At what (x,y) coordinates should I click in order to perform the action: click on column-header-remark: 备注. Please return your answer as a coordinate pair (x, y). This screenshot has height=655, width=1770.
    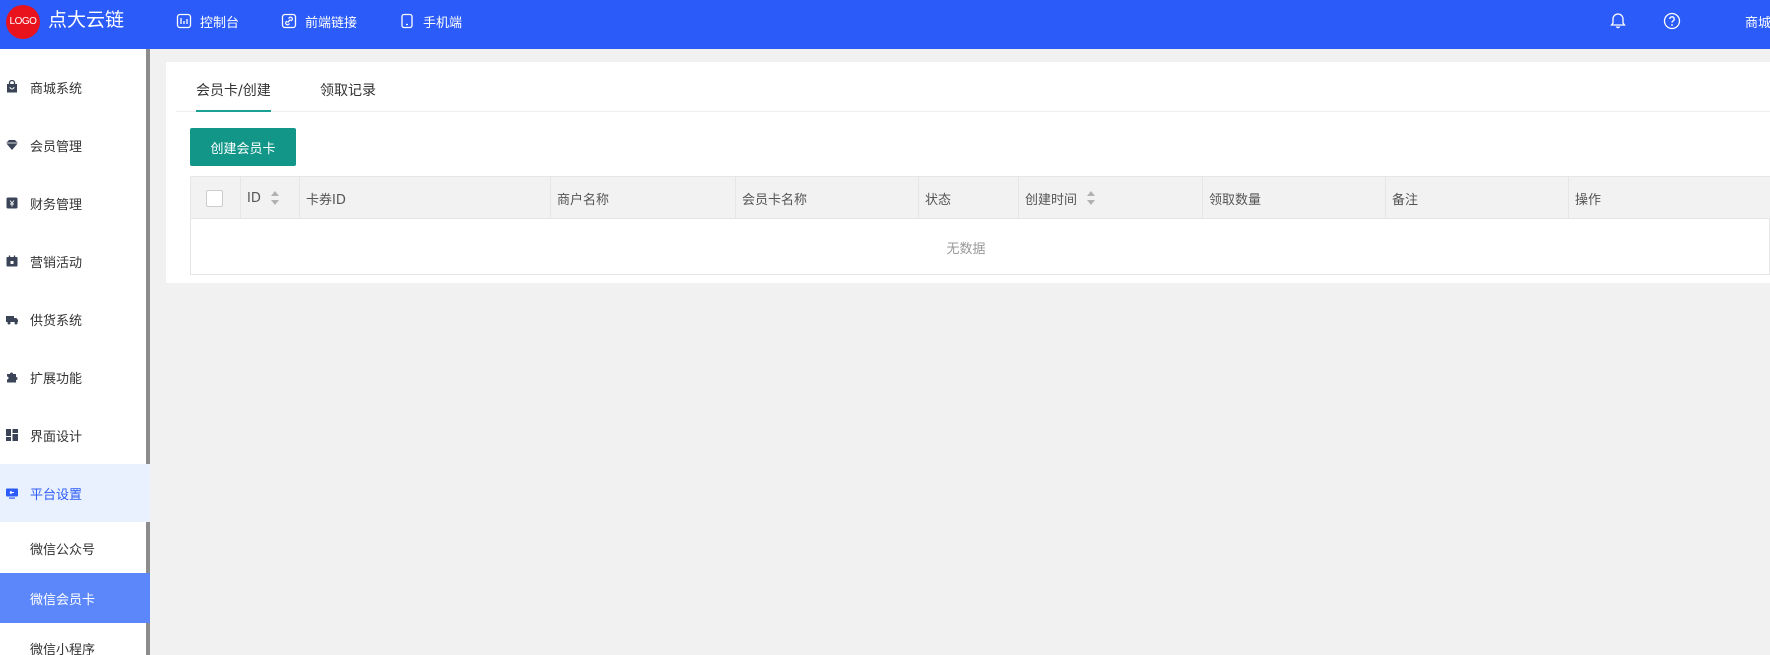
    Looking at the image, I should click on (1477, 198).